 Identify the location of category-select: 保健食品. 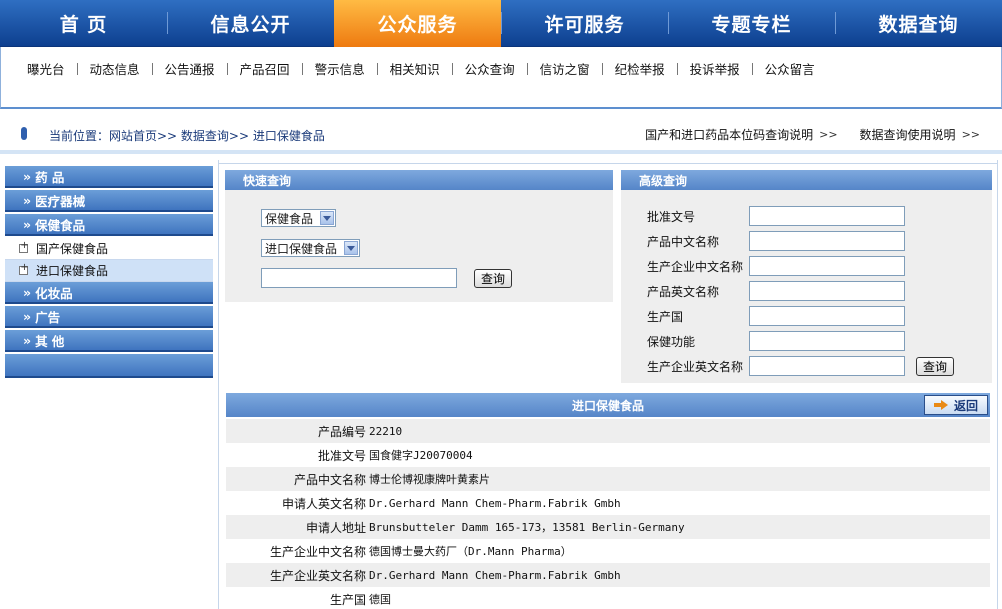
(298, 218).